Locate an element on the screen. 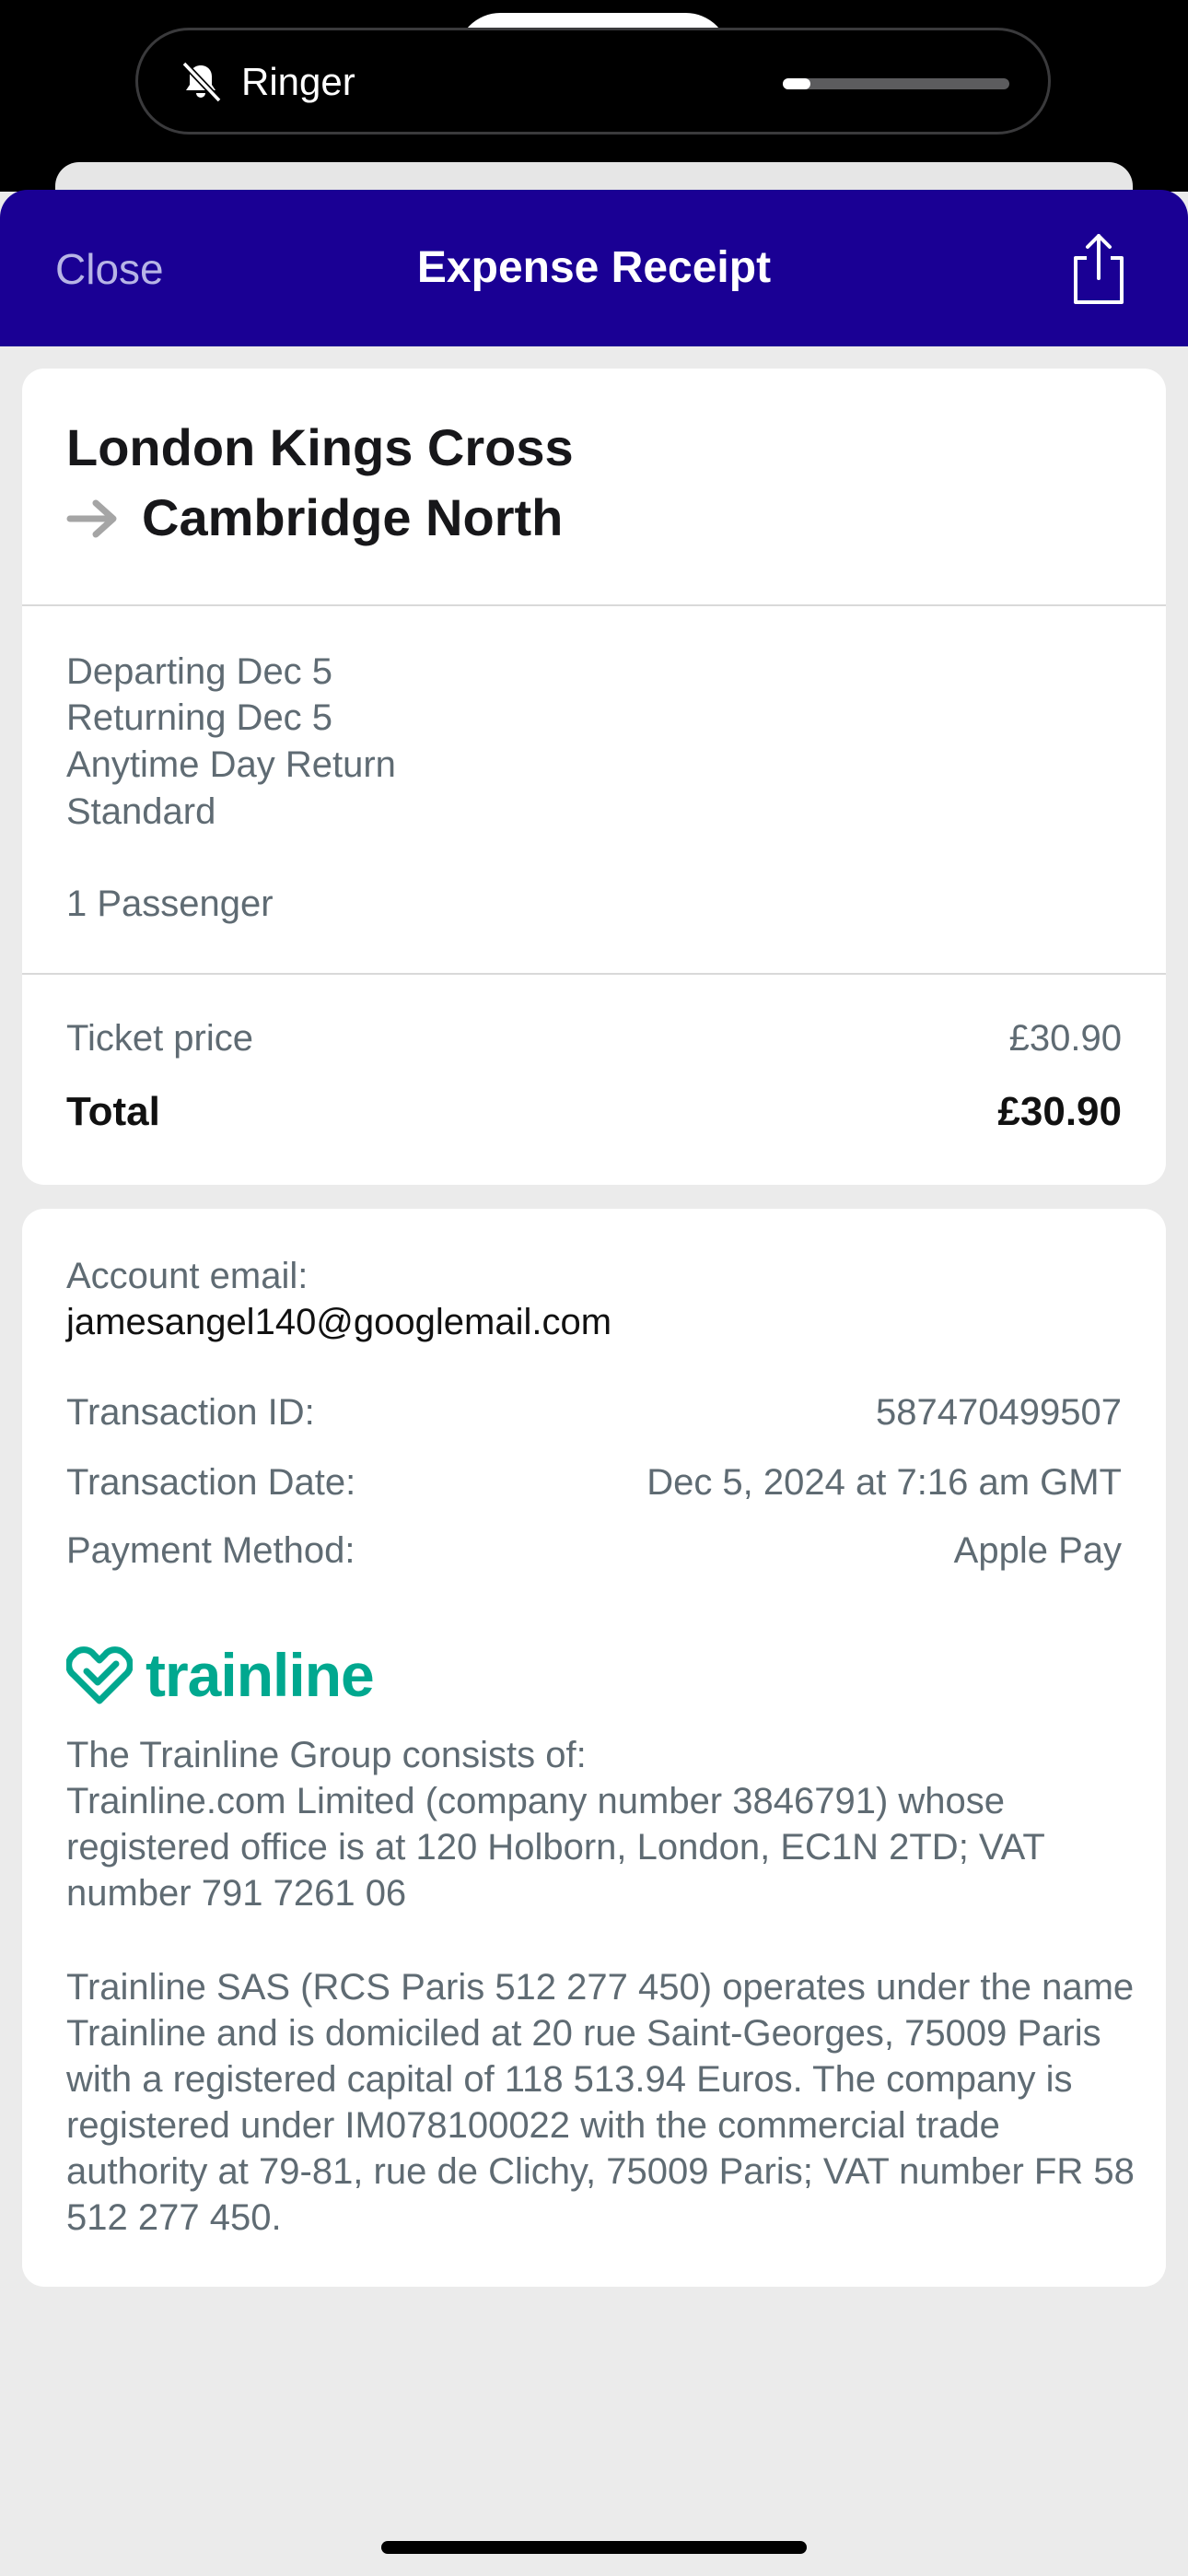 This screenshot has width=1188, height=2576. ringer-banner: Ringer is located at coordinates (593, 81).